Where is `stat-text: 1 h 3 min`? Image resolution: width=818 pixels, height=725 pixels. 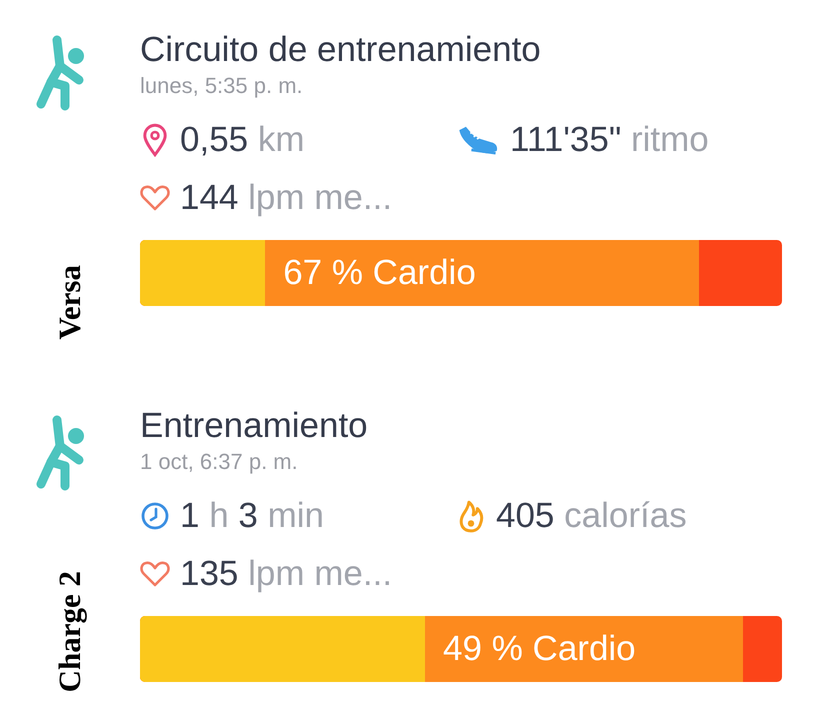
stat-text: 1 h 3 min is located at coordinates (252, 516).